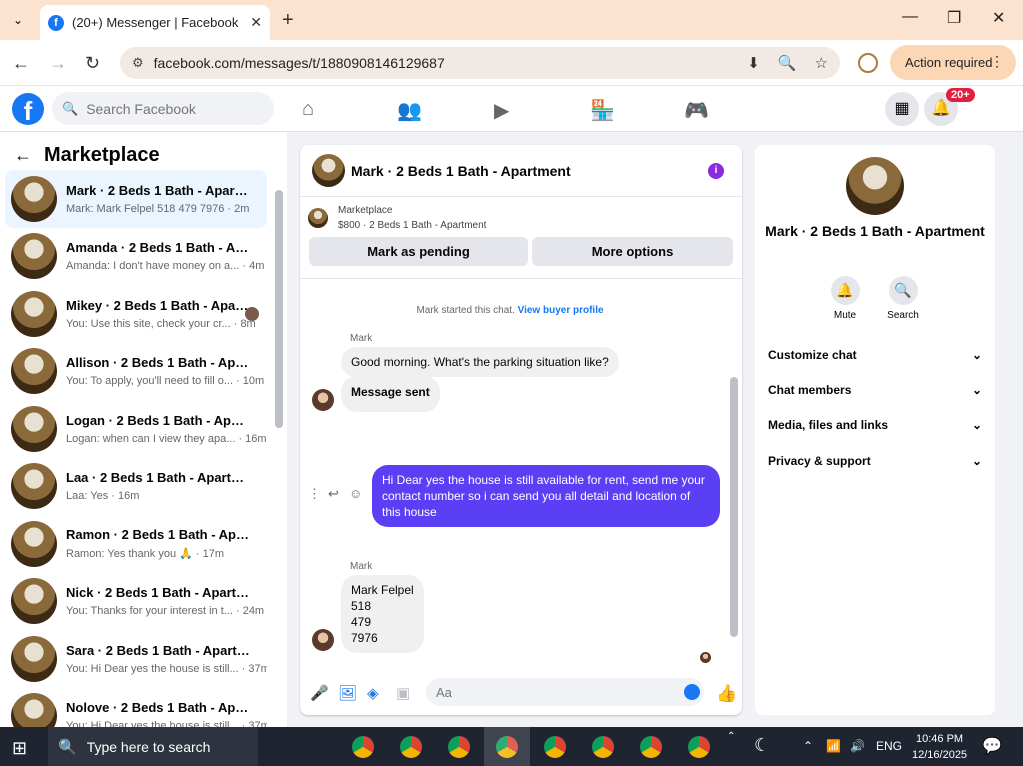 Image resolution: width=1023 pixels, height=766 pixels. I want to click on close-window-button: ✕, so click(998, 18).